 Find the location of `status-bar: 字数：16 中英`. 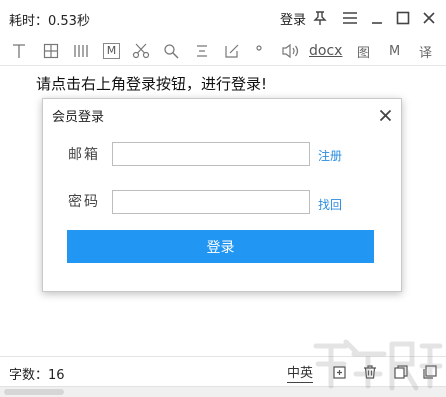

status-bar: 字数：16 中英 is located at coordinates (223, 371).